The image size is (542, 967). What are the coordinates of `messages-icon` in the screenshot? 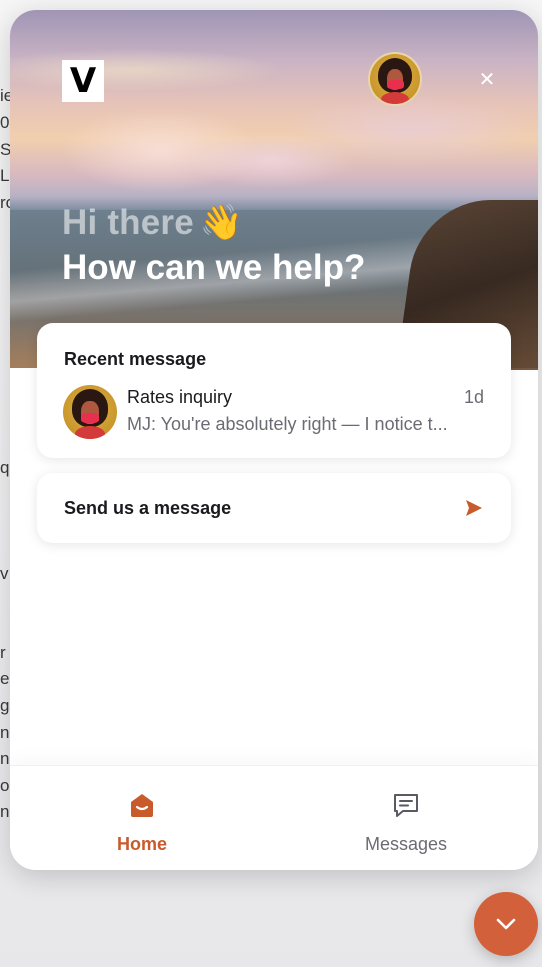 It's located at (406, 805).